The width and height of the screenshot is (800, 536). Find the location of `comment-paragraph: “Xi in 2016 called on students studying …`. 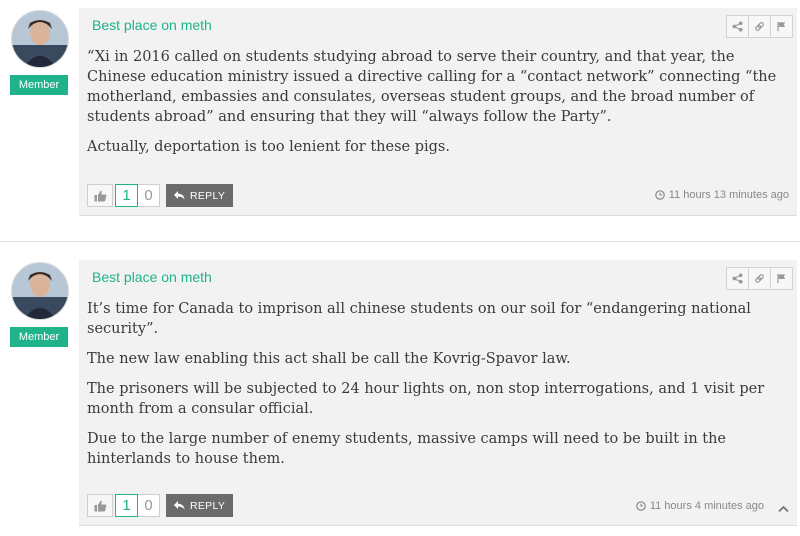

comment-paragraph: “Xi in 2016 called on students studying … is located at coordinates (432, 87).